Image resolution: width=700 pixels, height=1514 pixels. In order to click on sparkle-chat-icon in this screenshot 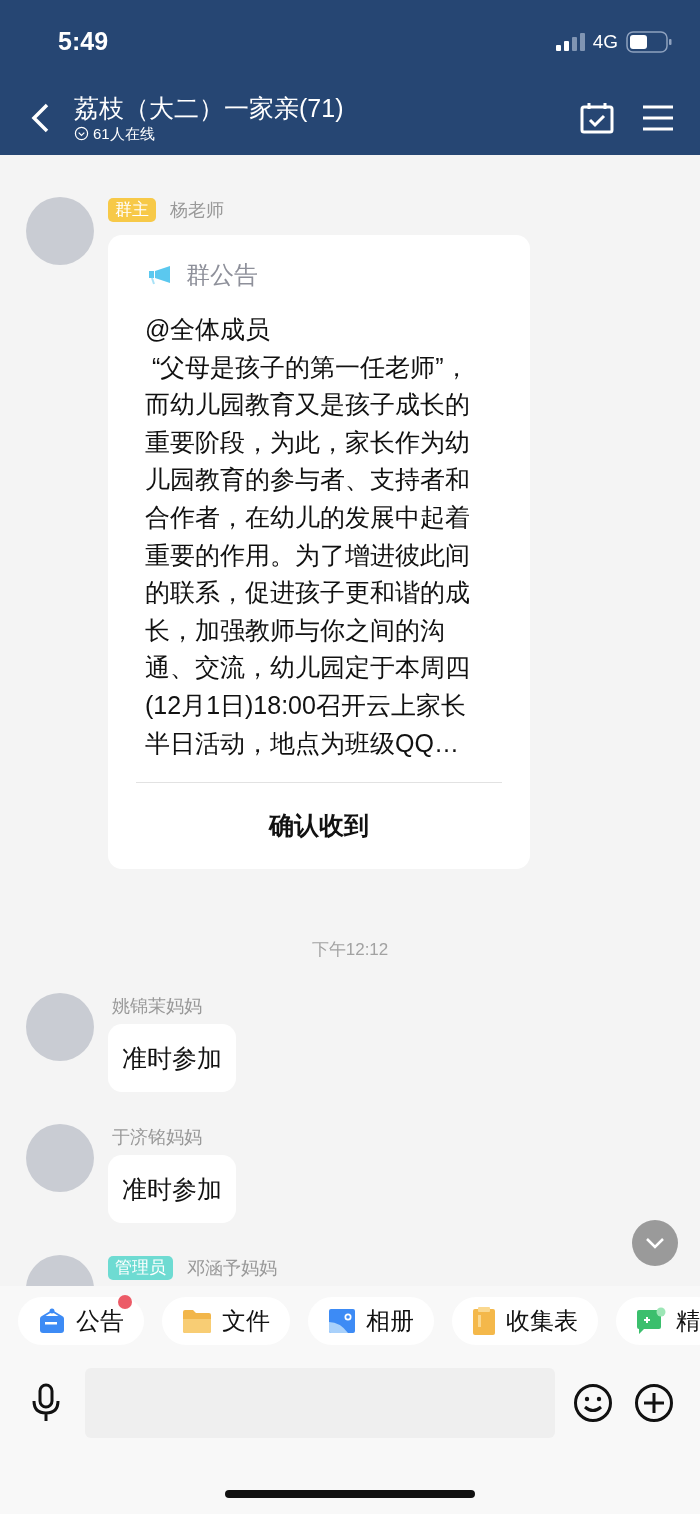, I will do `click(651, 1321)`.